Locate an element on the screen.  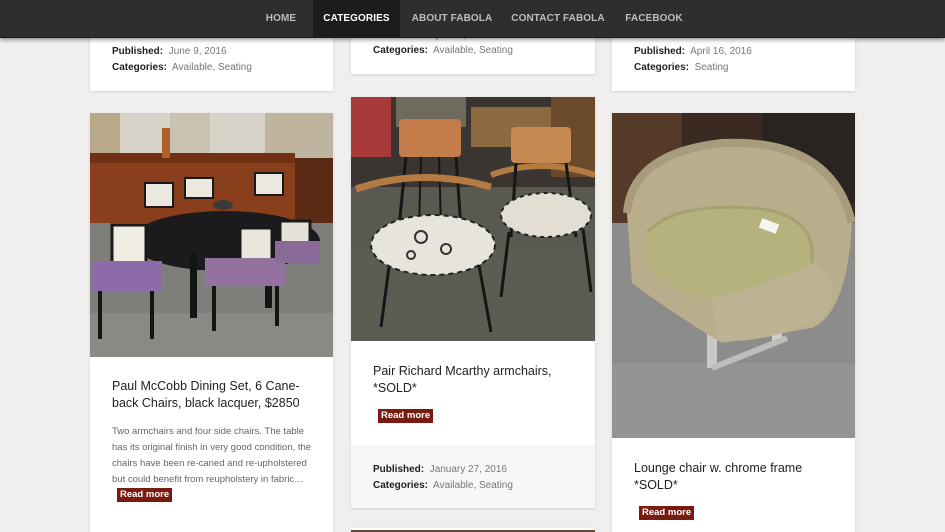
nav-home: HOME is located at coordinates (281, 19).